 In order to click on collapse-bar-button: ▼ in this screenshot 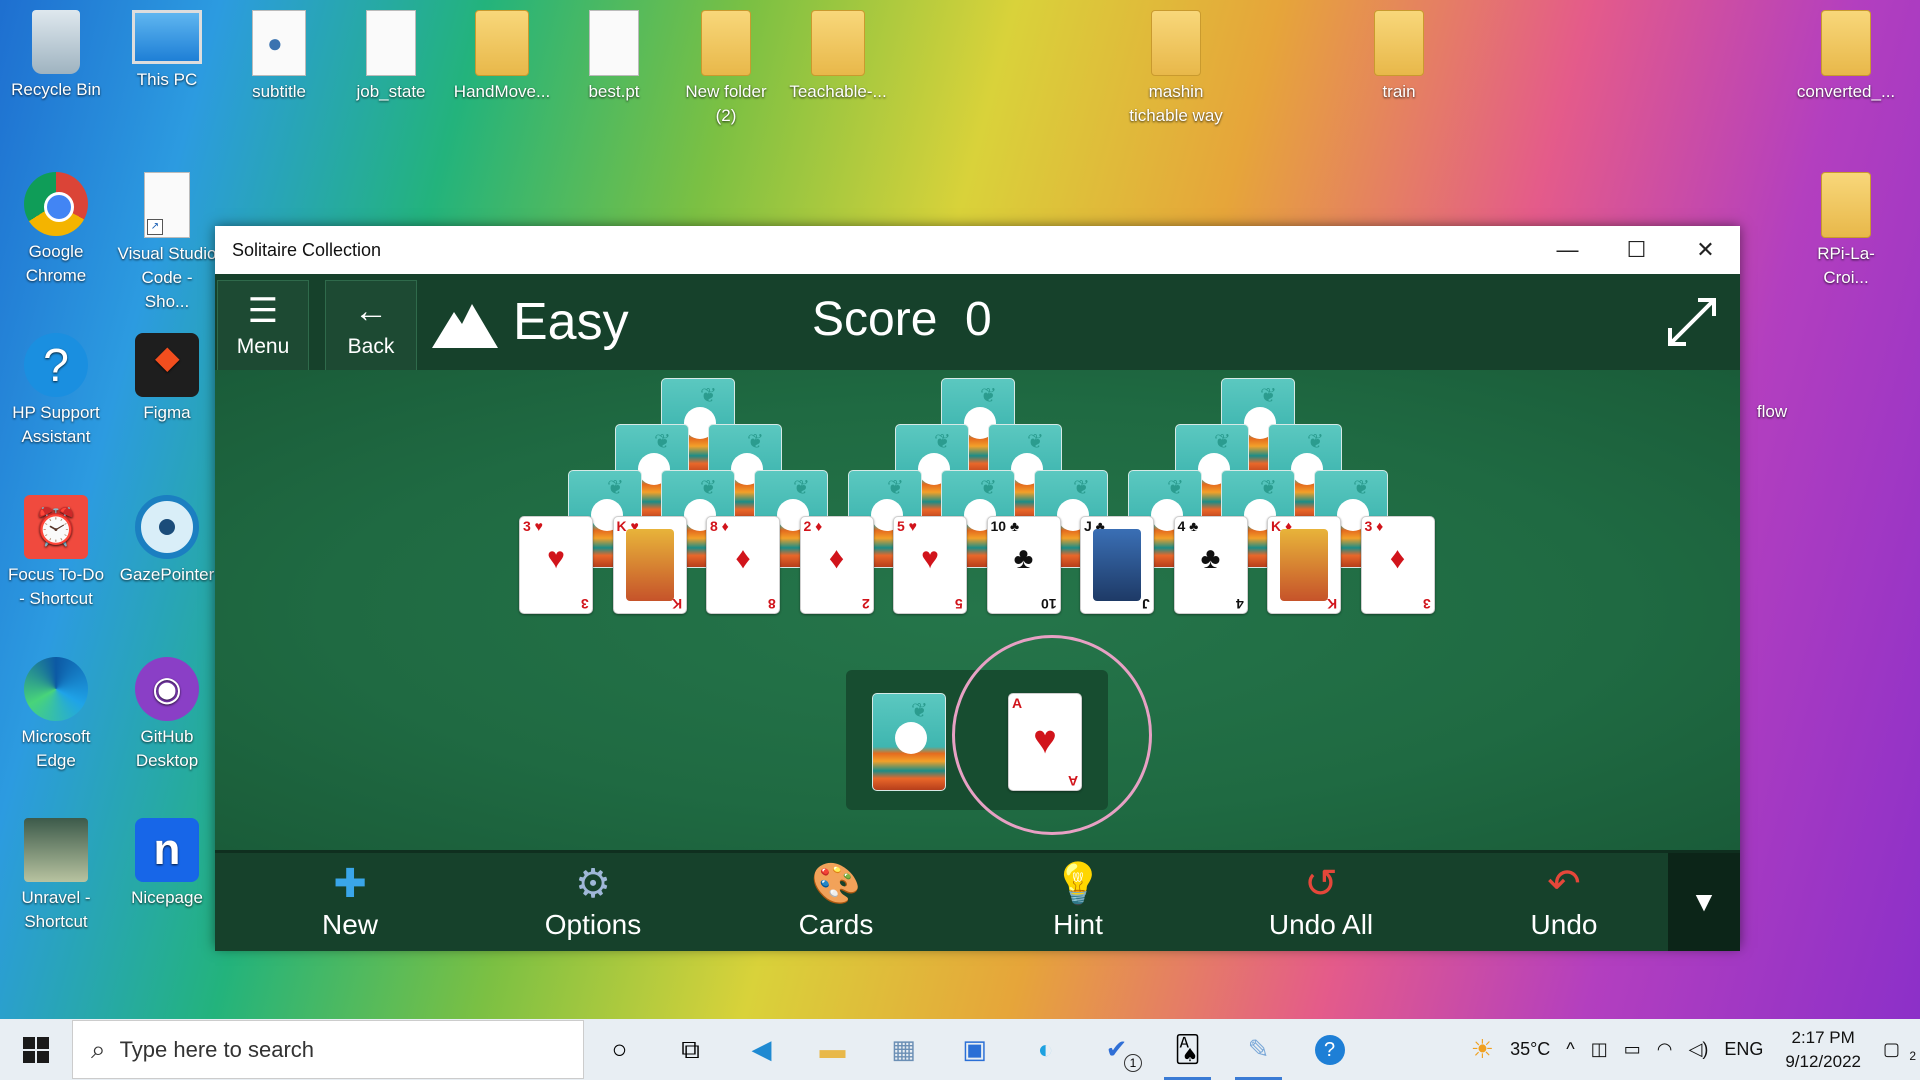, I will do `click(1704, 902)`.